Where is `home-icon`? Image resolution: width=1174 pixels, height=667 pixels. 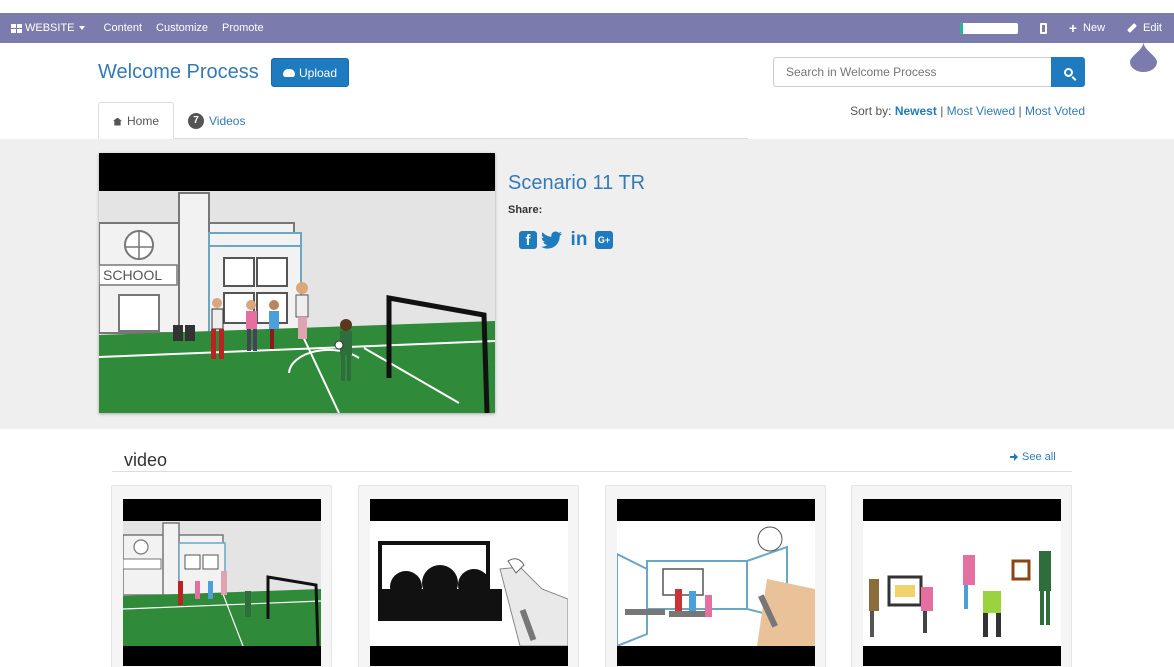
home-icon is located at coordinates (117, 121).